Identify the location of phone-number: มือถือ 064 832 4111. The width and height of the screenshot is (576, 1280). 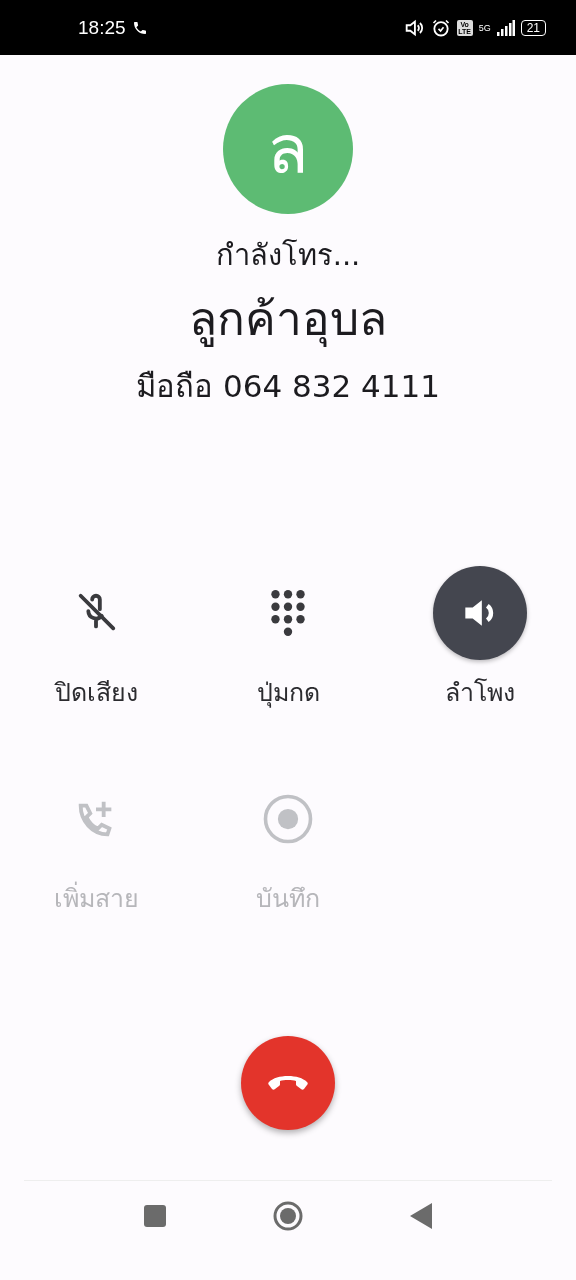
(288, 386).